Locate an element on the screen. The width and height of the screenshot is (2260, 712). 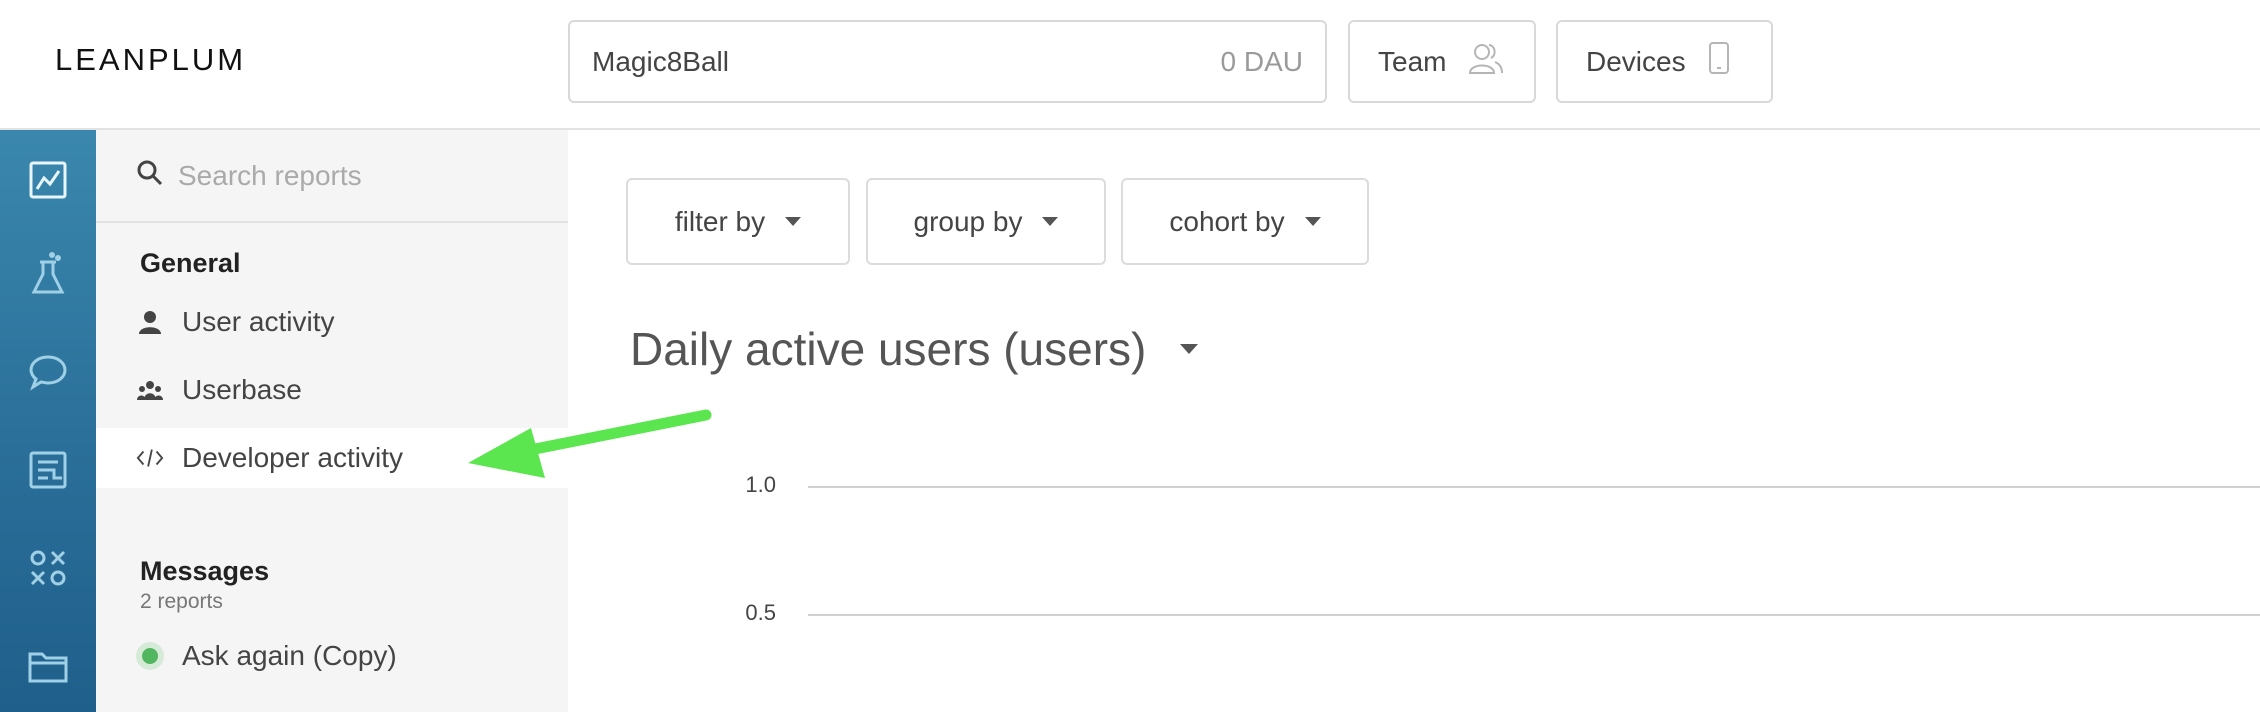
nav-item-label: Developer activity is located at coordinates (292, 457).